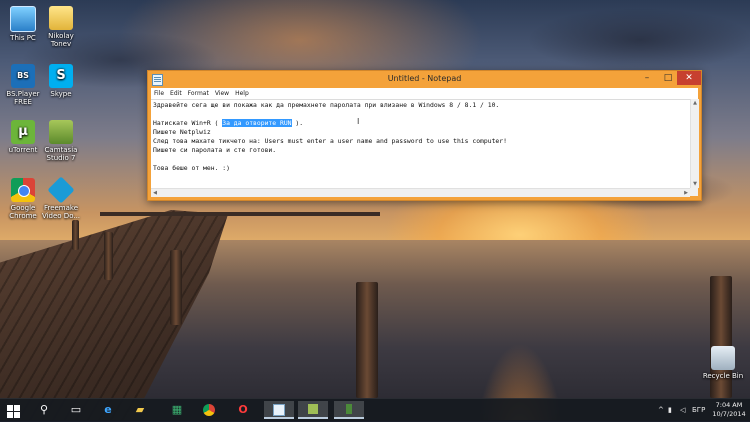 The image size is (750, 422). I want to click on horizontal-scrollbar: ◀ ▶, so click(420, 192).